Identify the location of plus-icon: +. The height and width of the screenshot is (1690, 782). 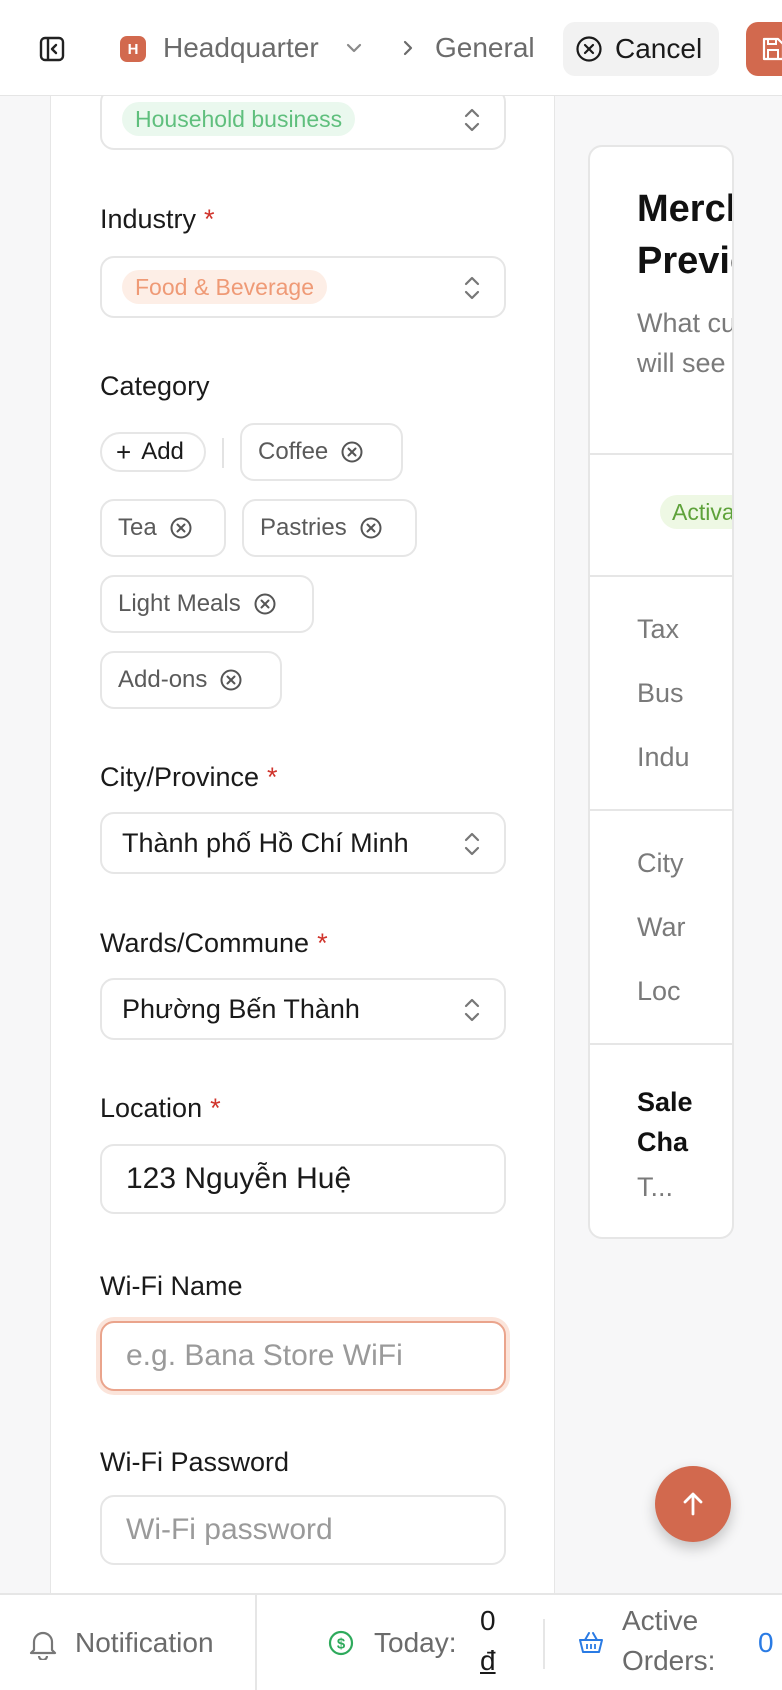
(124, 451).